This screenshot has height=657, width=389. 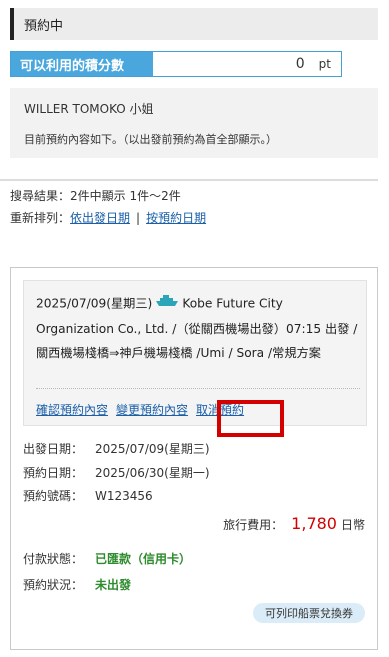 What do you see at coordinates (176, 218) in the screenshot?
I see `sort-by-booking-link: 按預約日期` at bounding box center [176, 218].